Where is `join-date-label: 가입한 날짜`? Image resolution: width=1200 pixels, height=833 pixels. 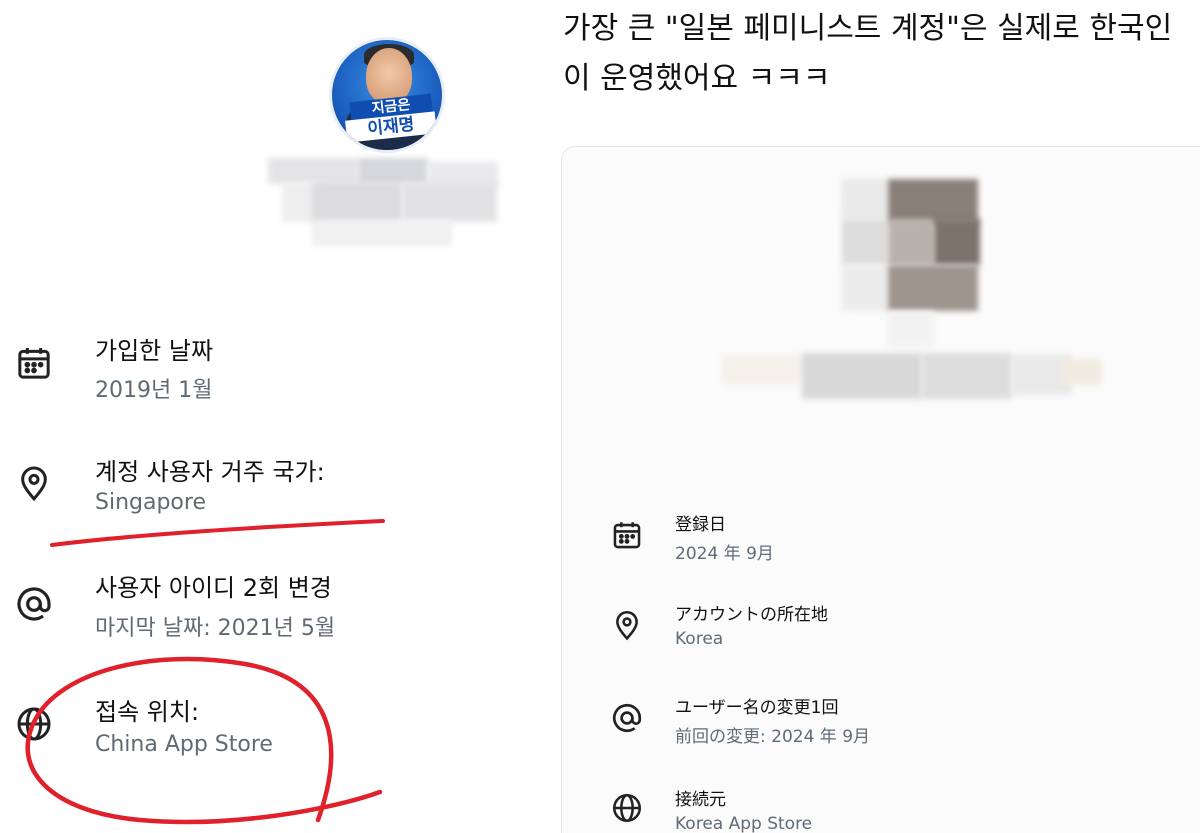 join-date-label: 가입한 날짜 is located at coordinates (154, 351).